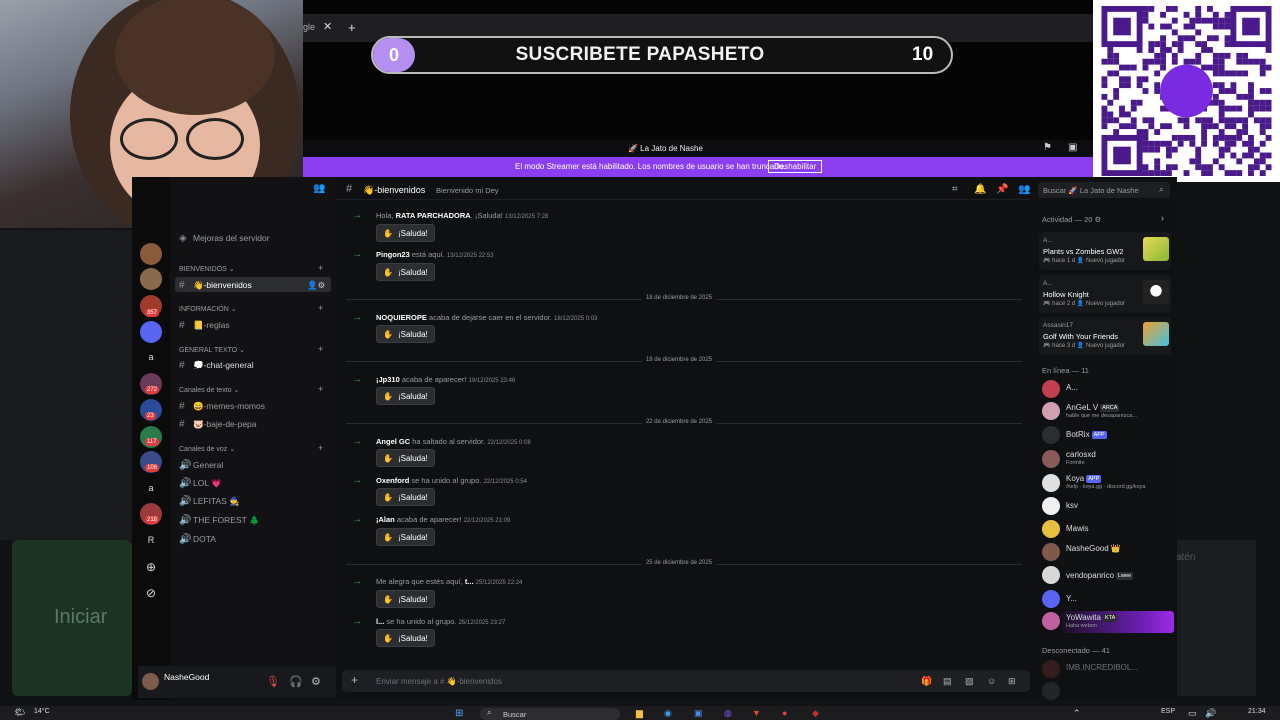  Describe the element at coordinates (1161, 189) in the screenshot. I see `search-icon: ⌕` at that location.